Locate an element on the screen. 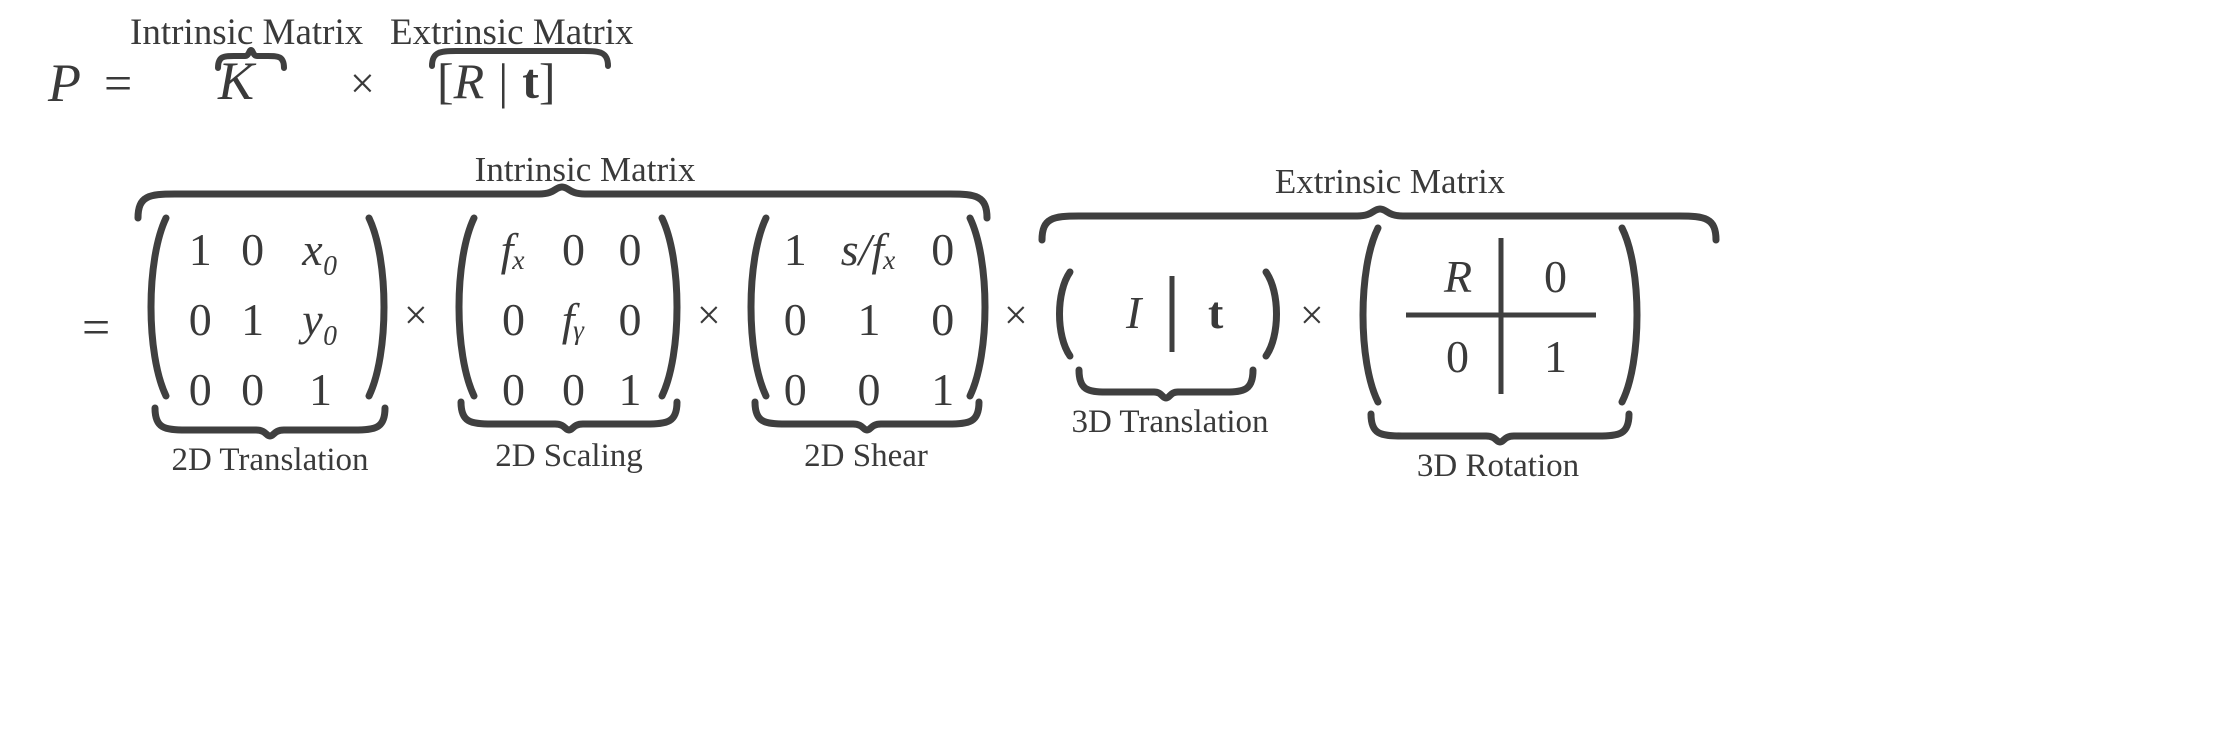 This screenshot has height=754, width=2236. underbrace-3d-rotation is located at coordinates (1500, 428).